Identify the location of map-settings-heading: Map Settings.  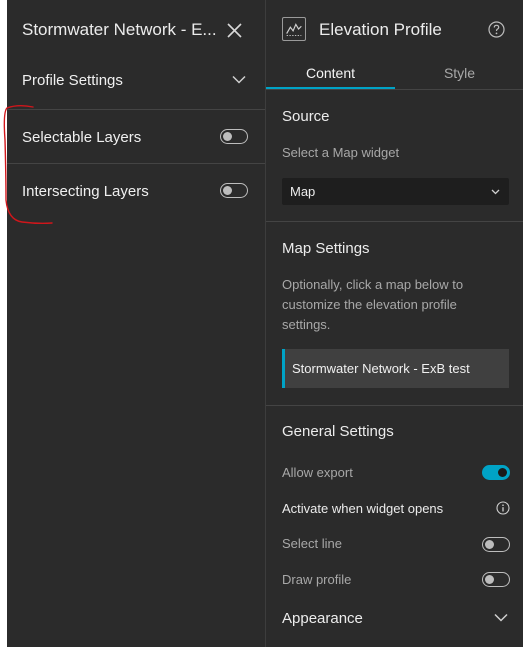
(326, 248).